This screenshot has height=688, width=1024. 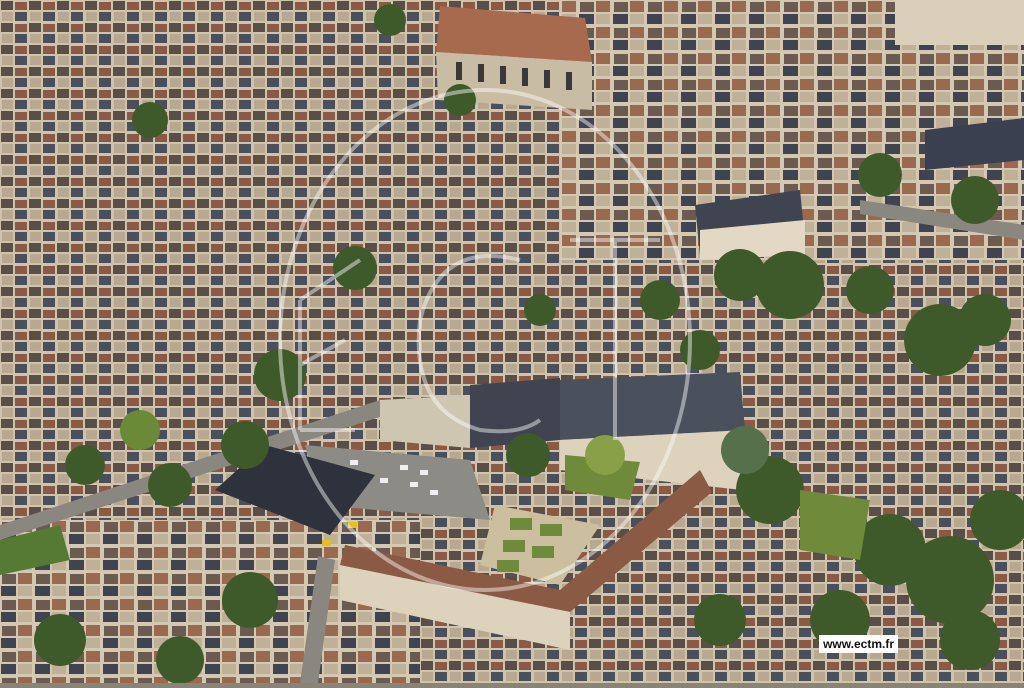 What do you see at coordinates (858, 644) in the screenshot?
I see `watermark-url: www.ectm.fr` at bounding box center [858, 644].